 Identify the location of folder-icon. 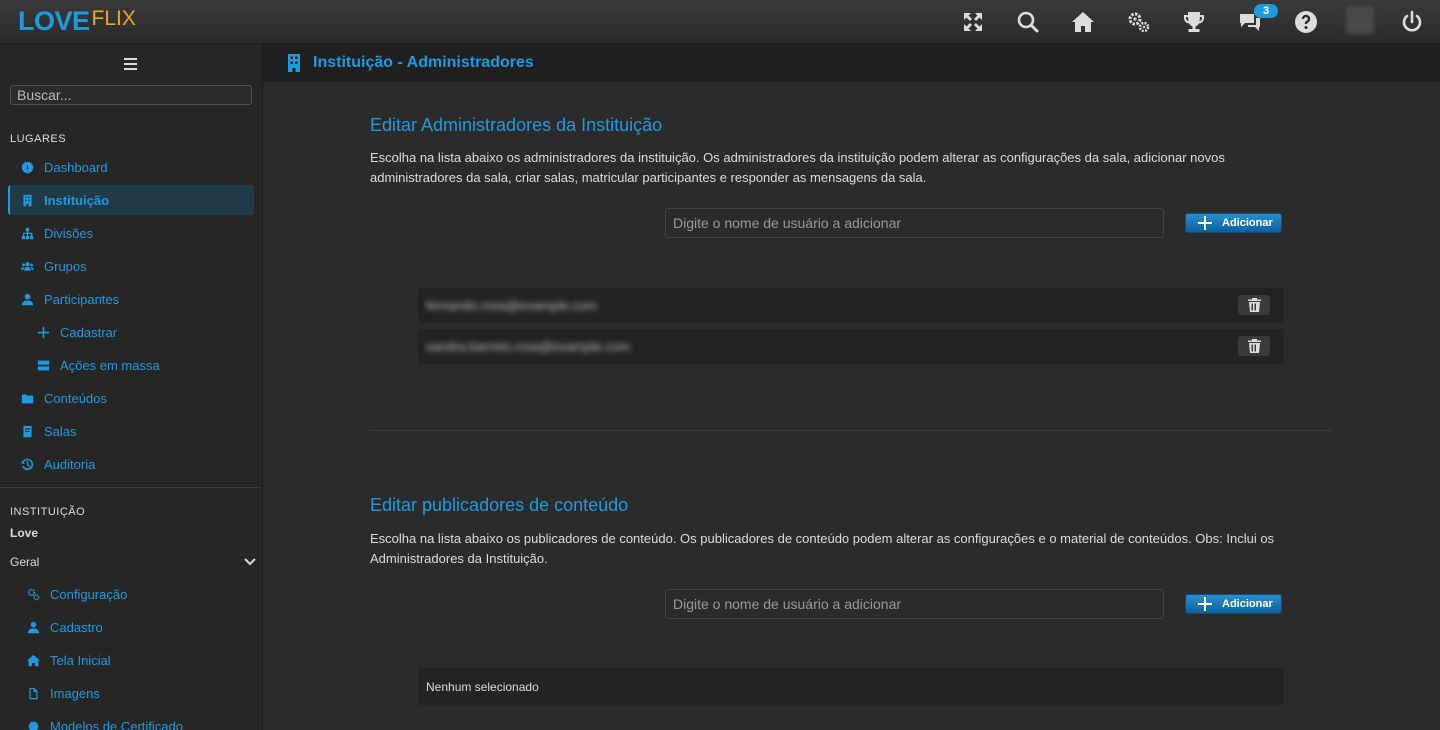
(27, 398).